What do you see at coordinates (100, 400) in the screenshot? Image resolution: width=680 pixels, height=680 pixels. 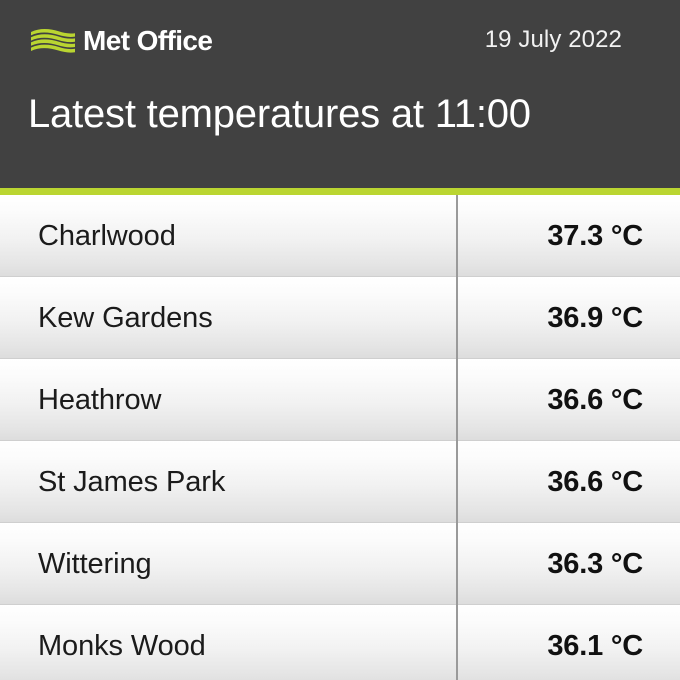 I see `station-name: Heathrow` at bounding box center [100, 400].